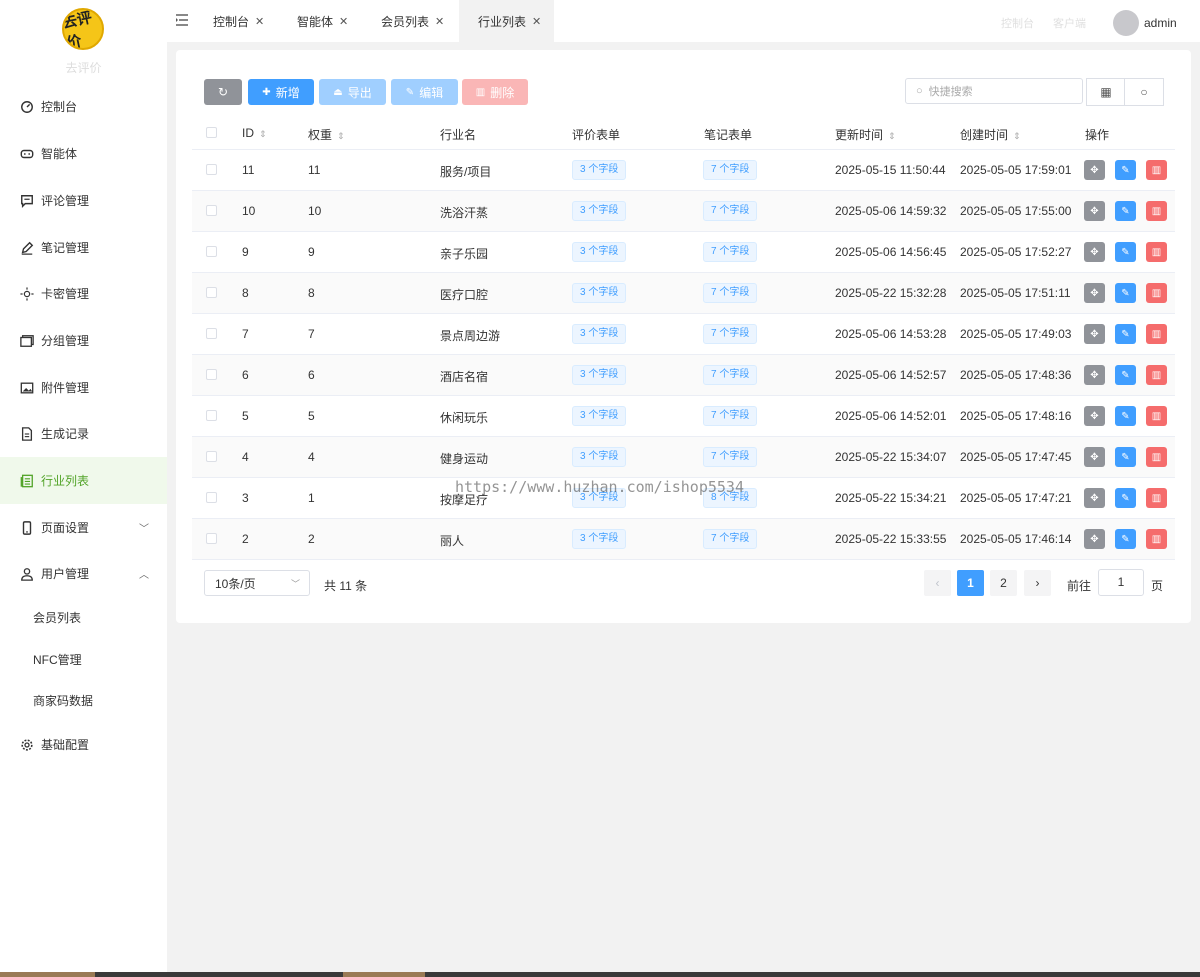 The width and height of the screenshot is (1200, 977). What do you see at coordinates (83, 659) in the screenshot?
I see `sidebar-subitem-nfc: NFC管理` at bounding box center [83, 659].